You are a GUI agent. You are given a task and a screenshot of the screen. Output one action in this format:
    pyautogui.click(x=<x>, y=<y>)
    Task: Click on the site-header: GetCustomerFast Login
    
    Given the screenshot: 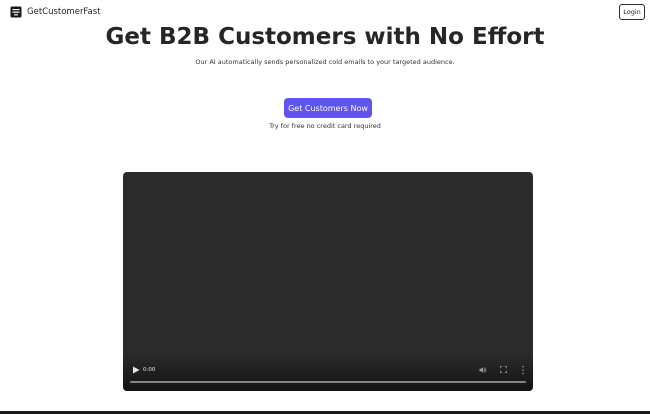 What is the action you would take?
    pyautogui.click(x=325, y=12)
    